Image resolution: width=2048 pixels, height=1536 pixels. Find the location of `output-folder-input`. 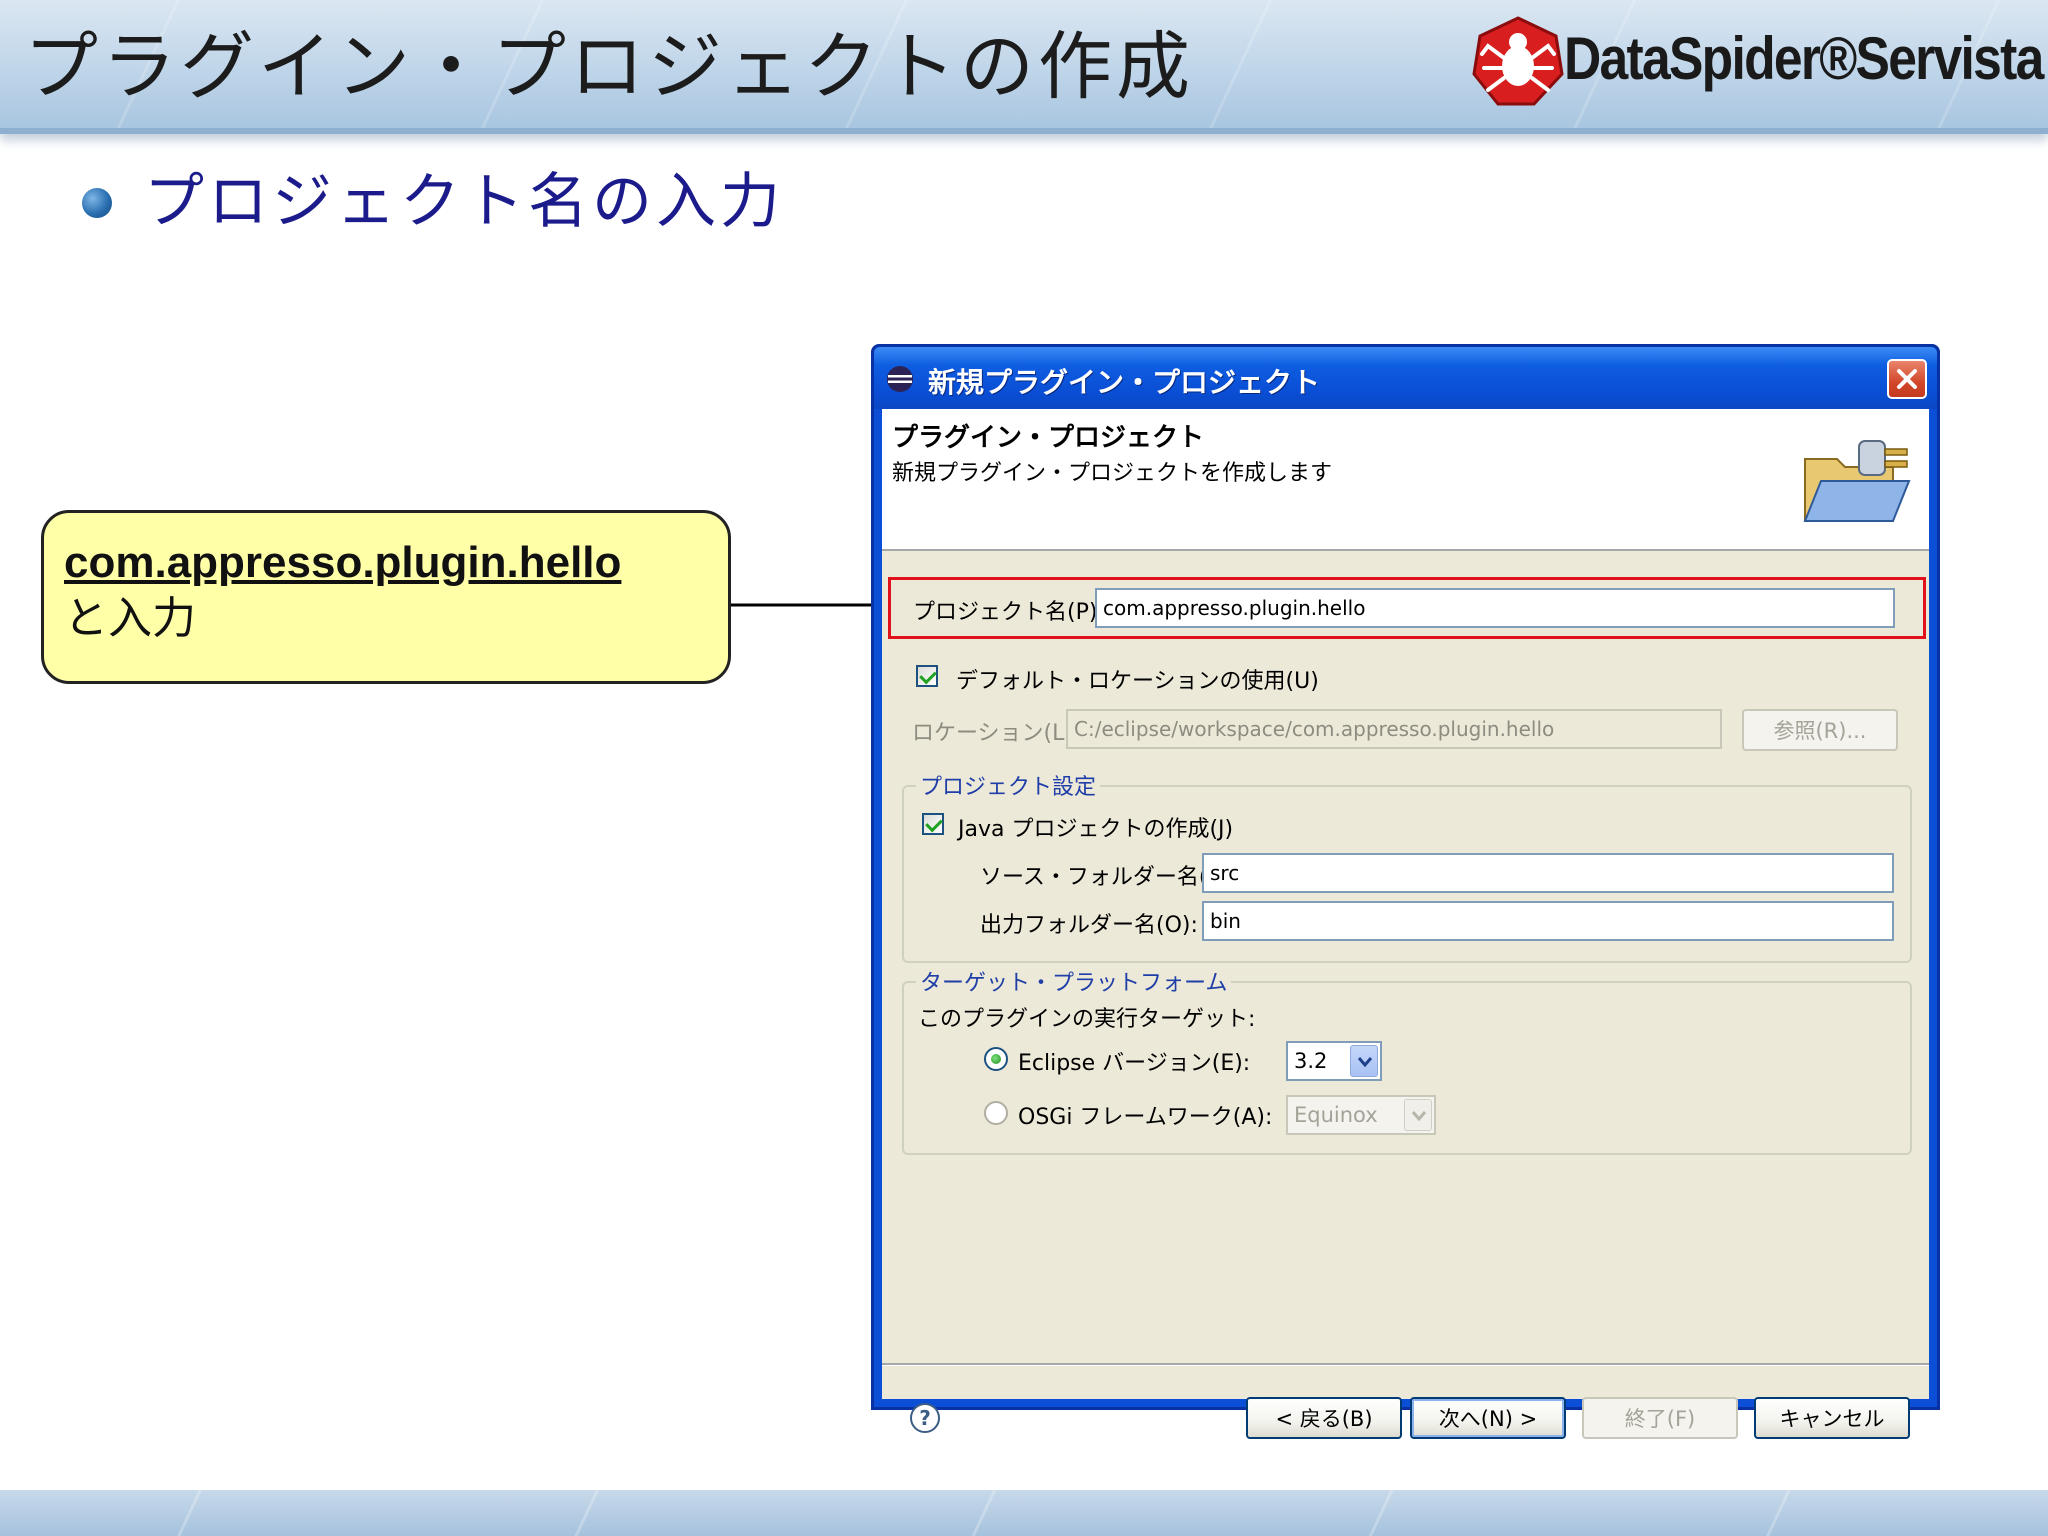

output-folder-input is located at coordinates (1548, 921).